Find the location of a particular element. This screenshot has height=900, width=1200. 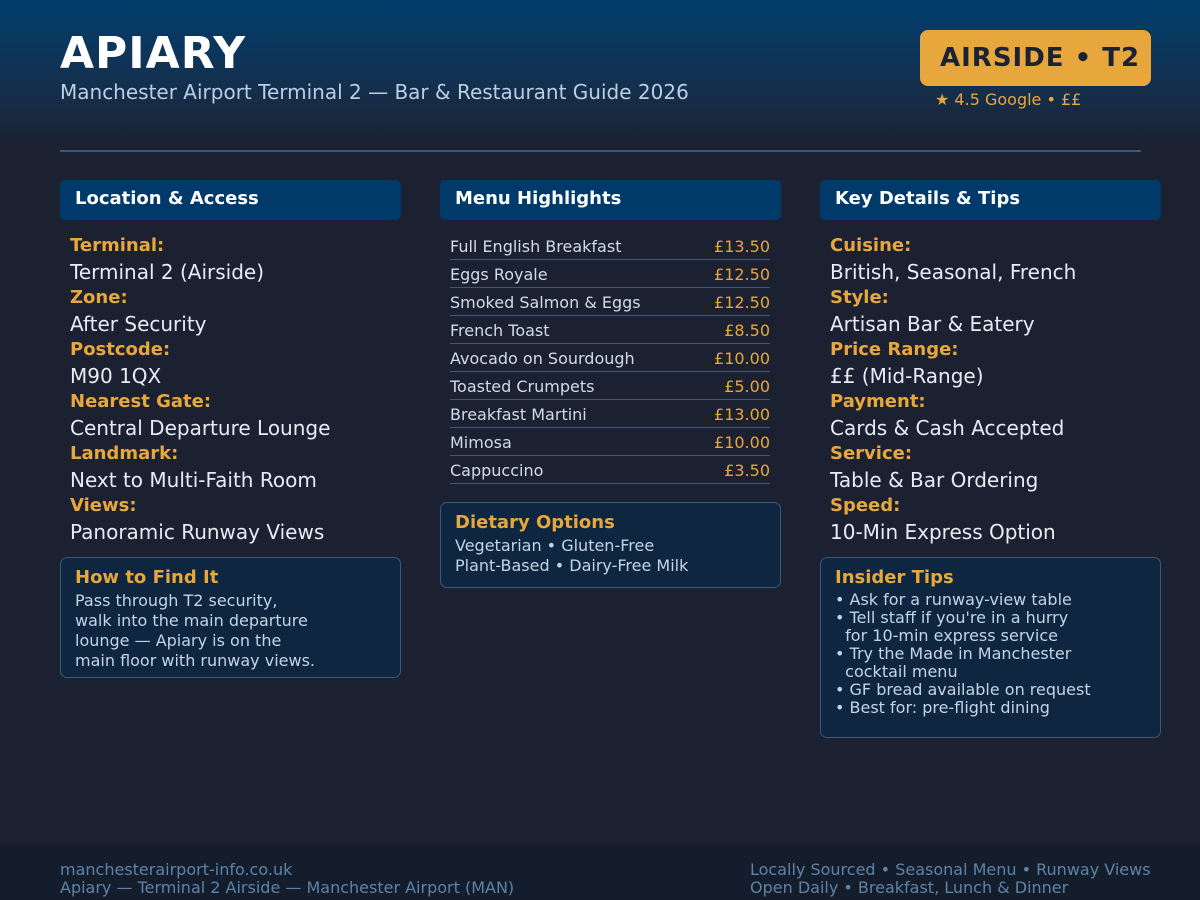

how-to-find-line: main floor with runway views. is located at coordinates (195, 660).